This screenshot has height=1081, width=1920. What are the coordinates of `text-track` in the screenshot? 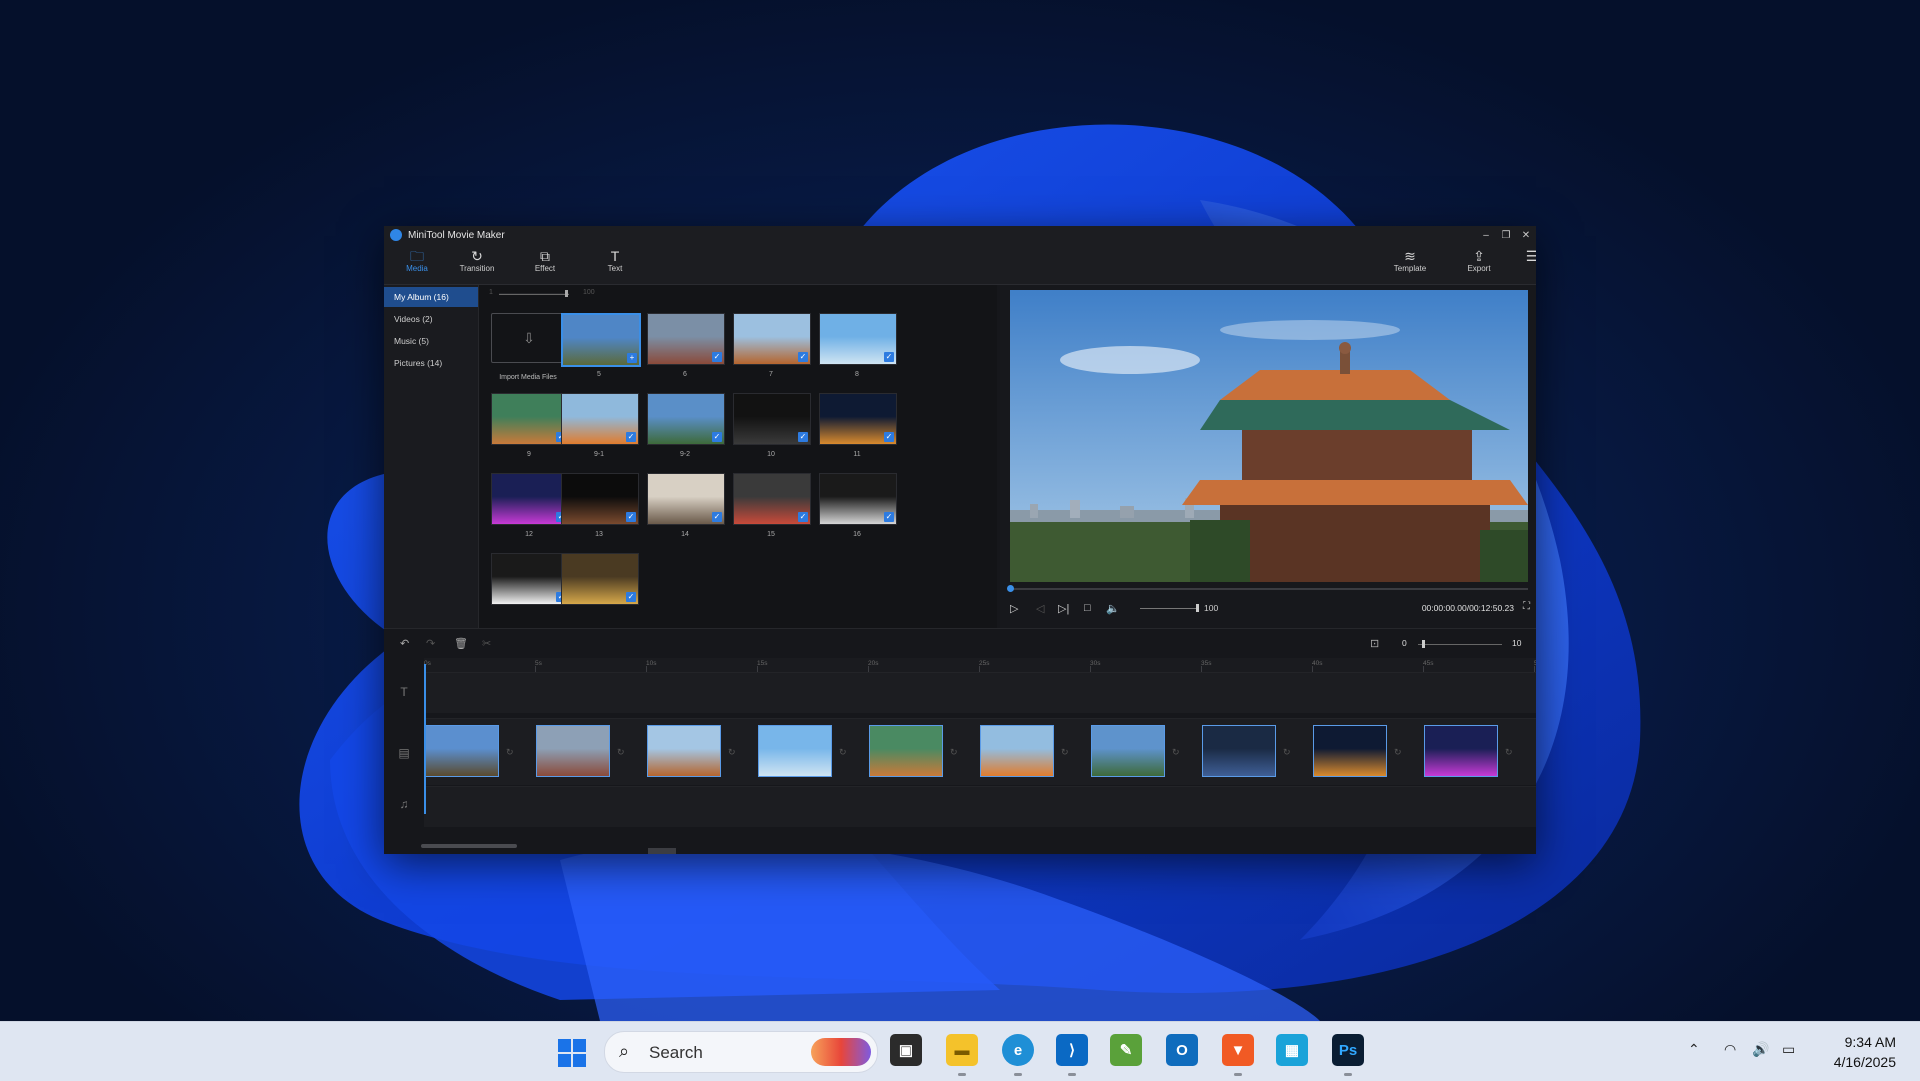 It's located at (980, 692).